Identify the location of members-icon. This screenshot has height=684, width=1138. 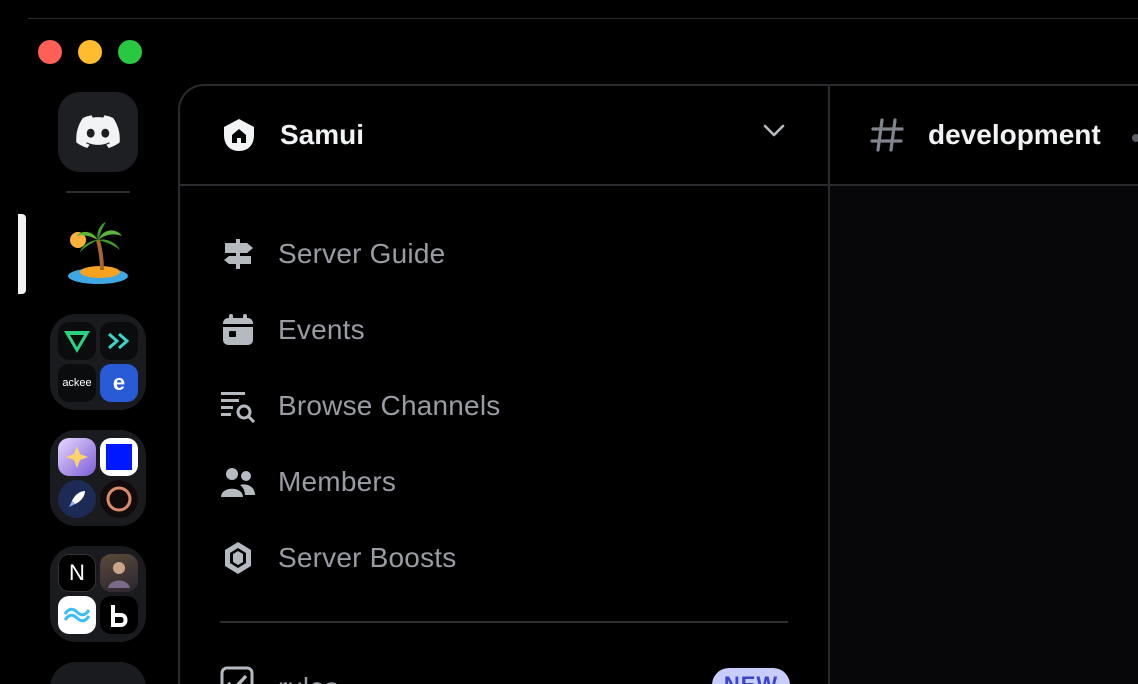
(238, 482).